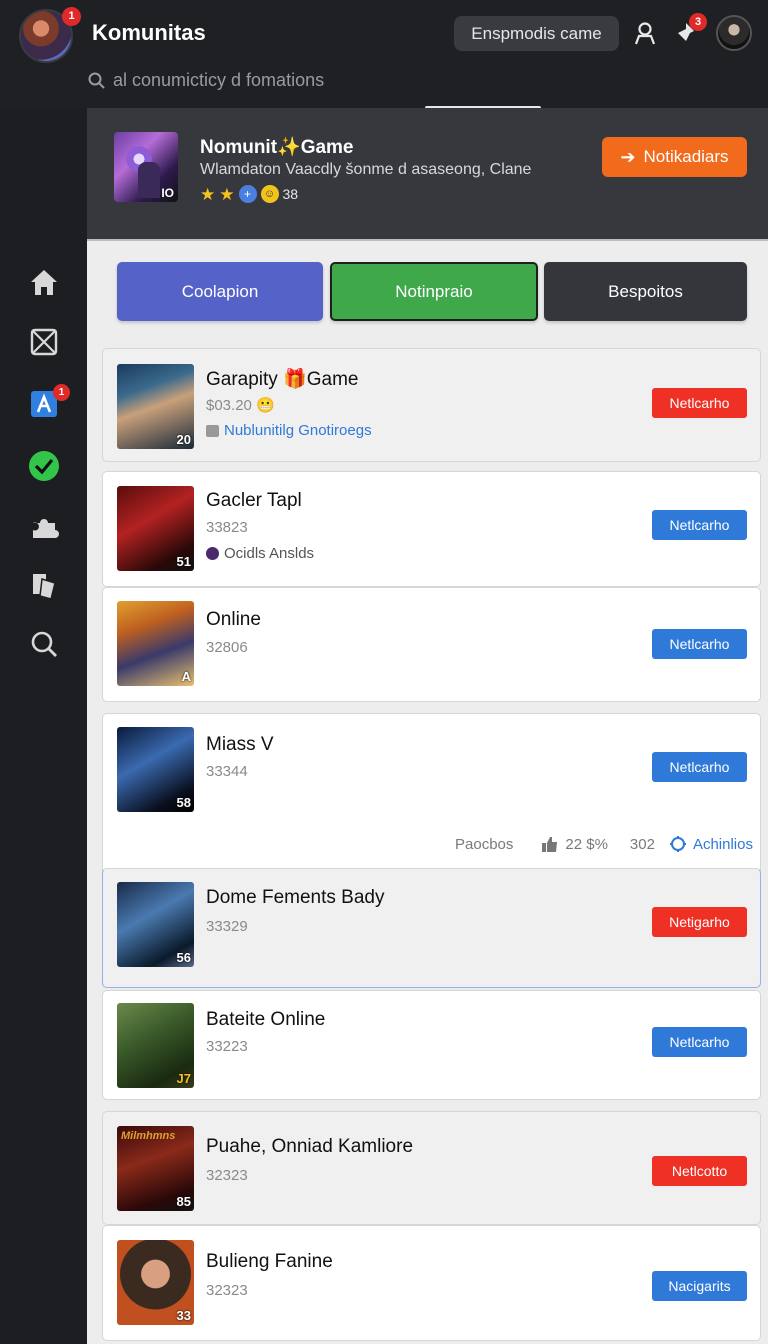 The height and width of the screenshot is (1344, 768). I want to click on search-placeholder: al conumicticy d fomations, so click(219, 79).